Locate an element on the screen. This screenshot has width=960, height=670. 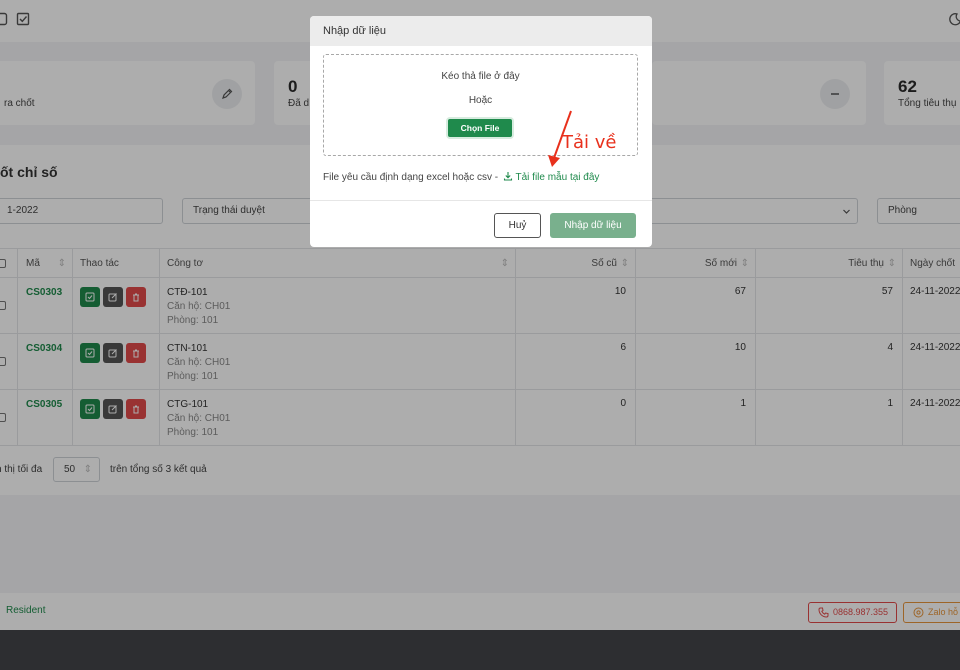
import-data-button: Nhập dữ liệu is located at coordinates (593, 225).